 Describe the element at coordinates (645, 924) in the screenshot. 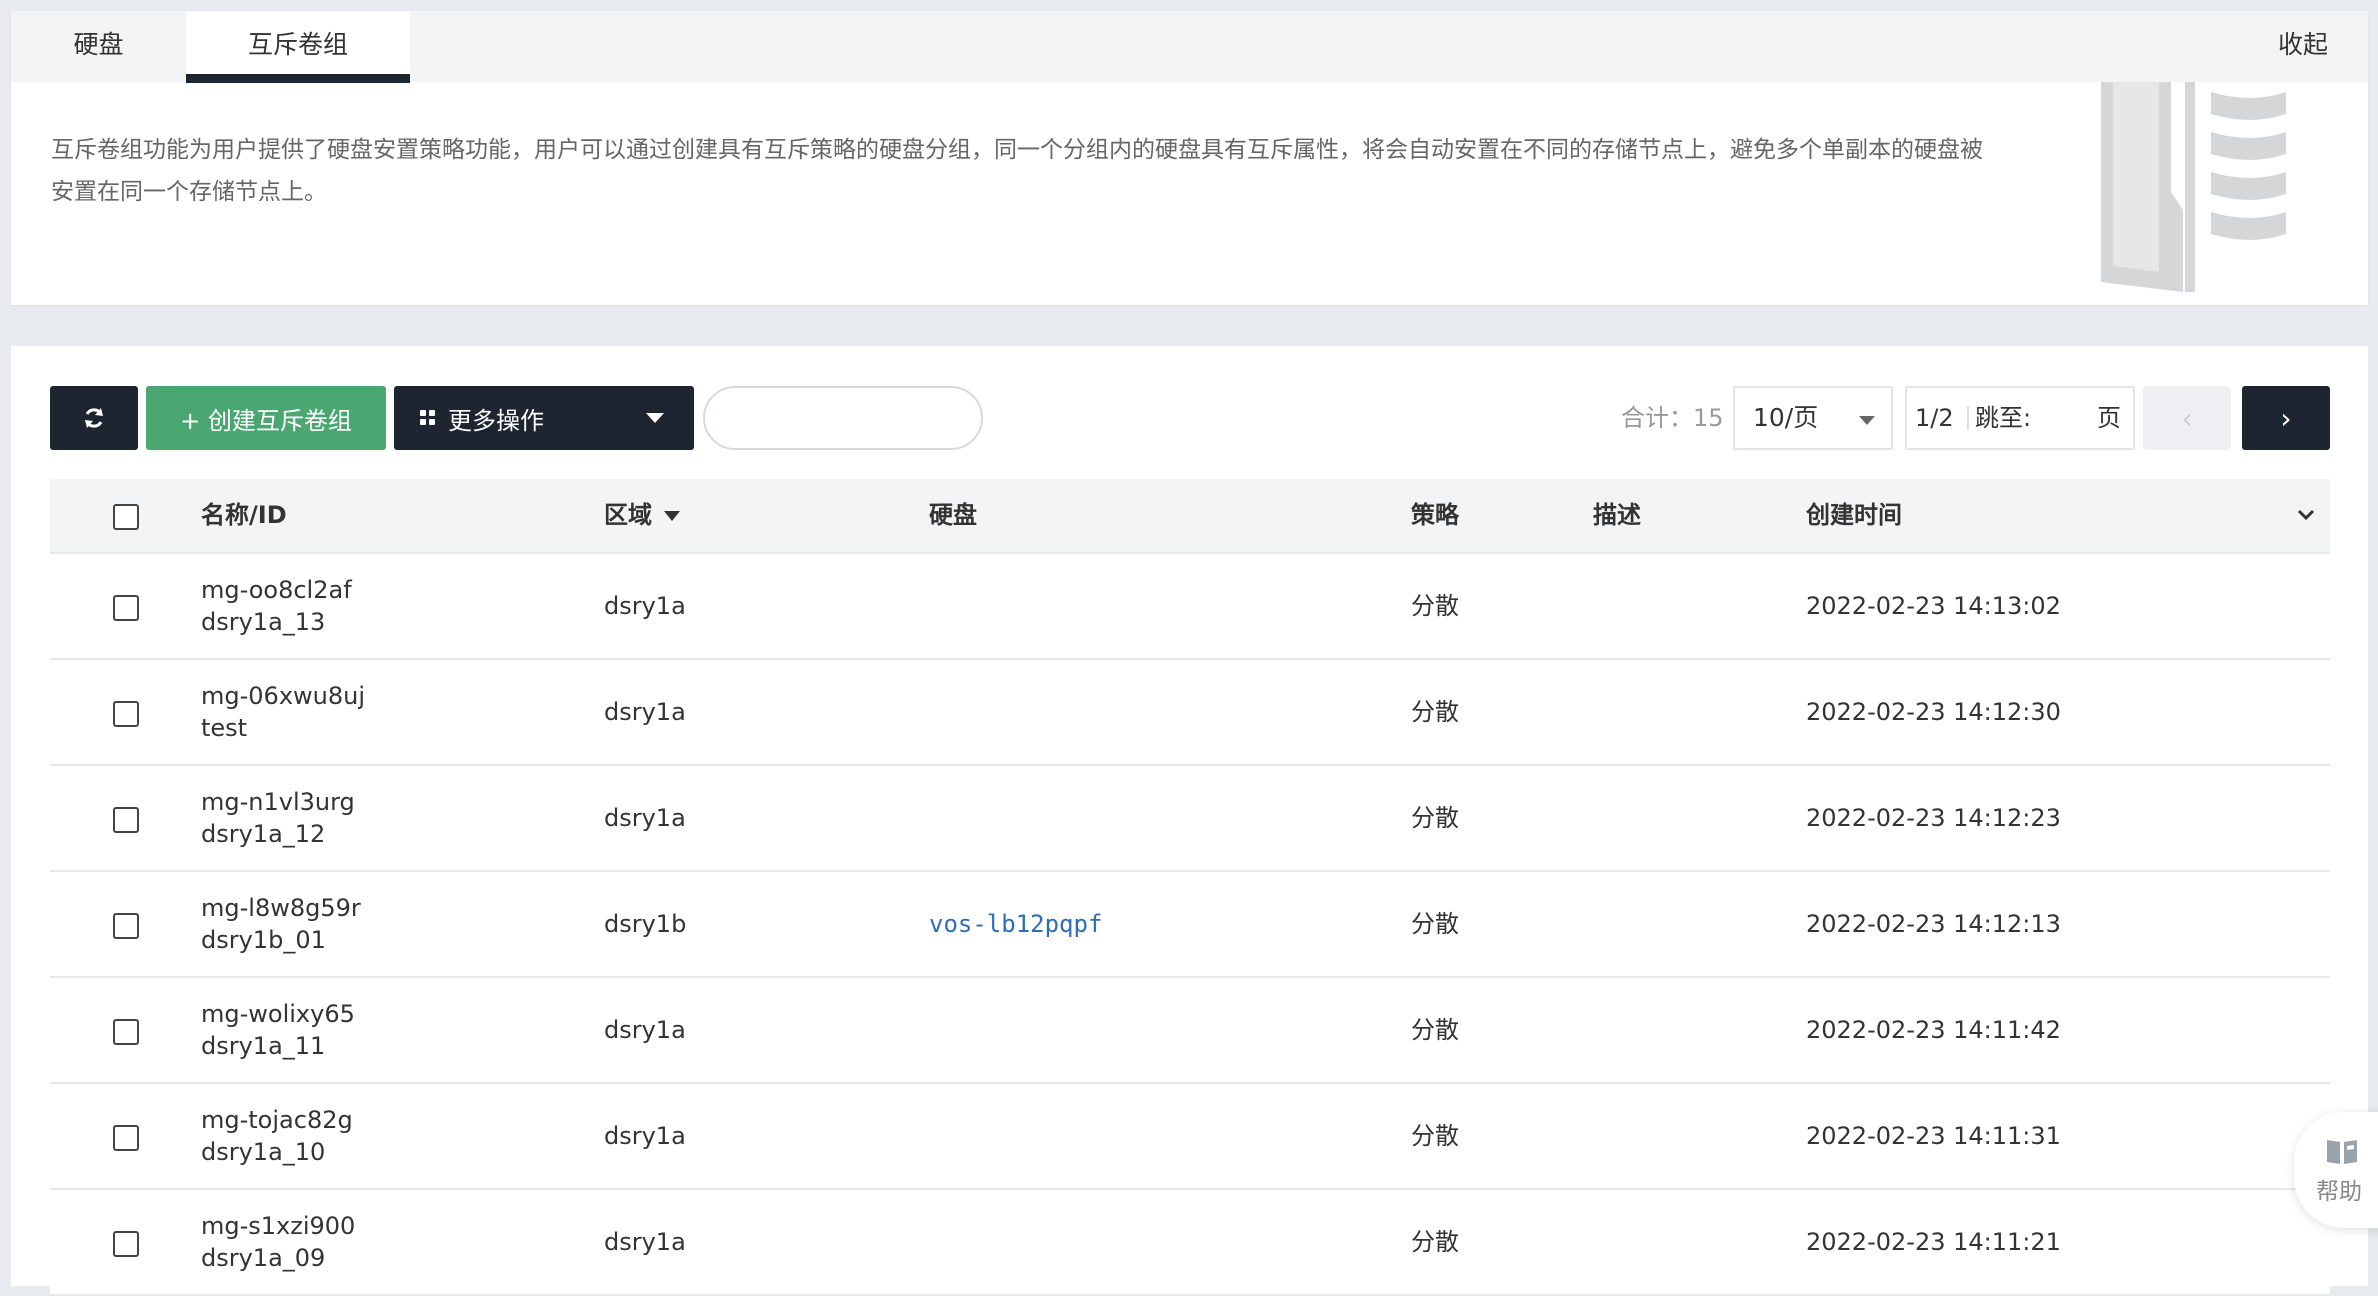

I see `region-cell: dsry1b` at that location.